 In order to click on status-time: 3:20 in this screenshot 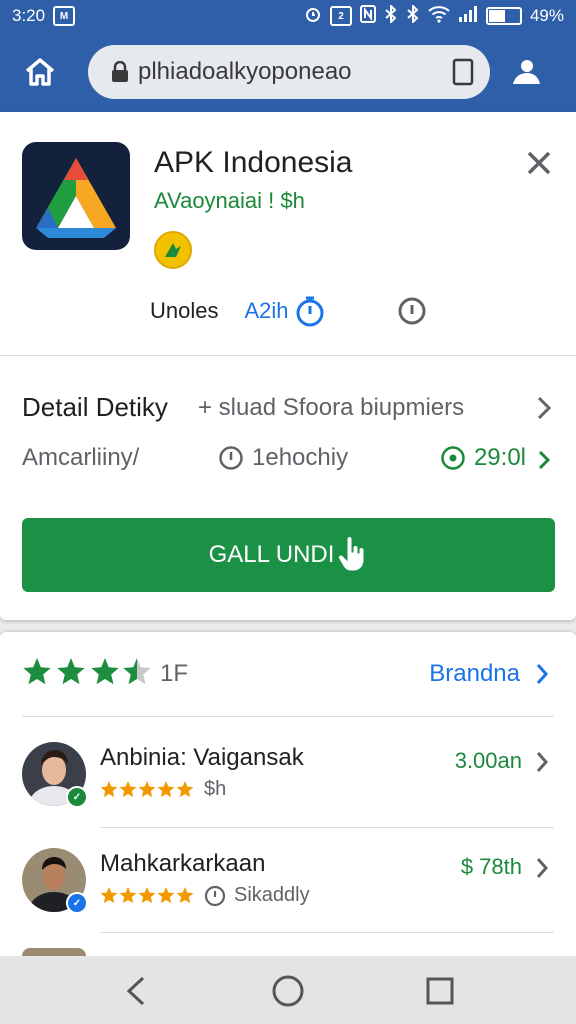, I will do `click(29, 15)`.